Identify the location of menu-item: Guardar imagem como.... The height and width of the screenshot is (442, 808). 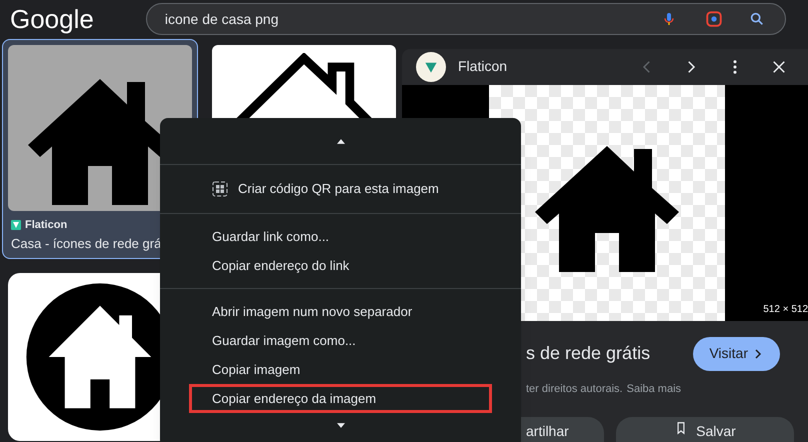
(340, 340).